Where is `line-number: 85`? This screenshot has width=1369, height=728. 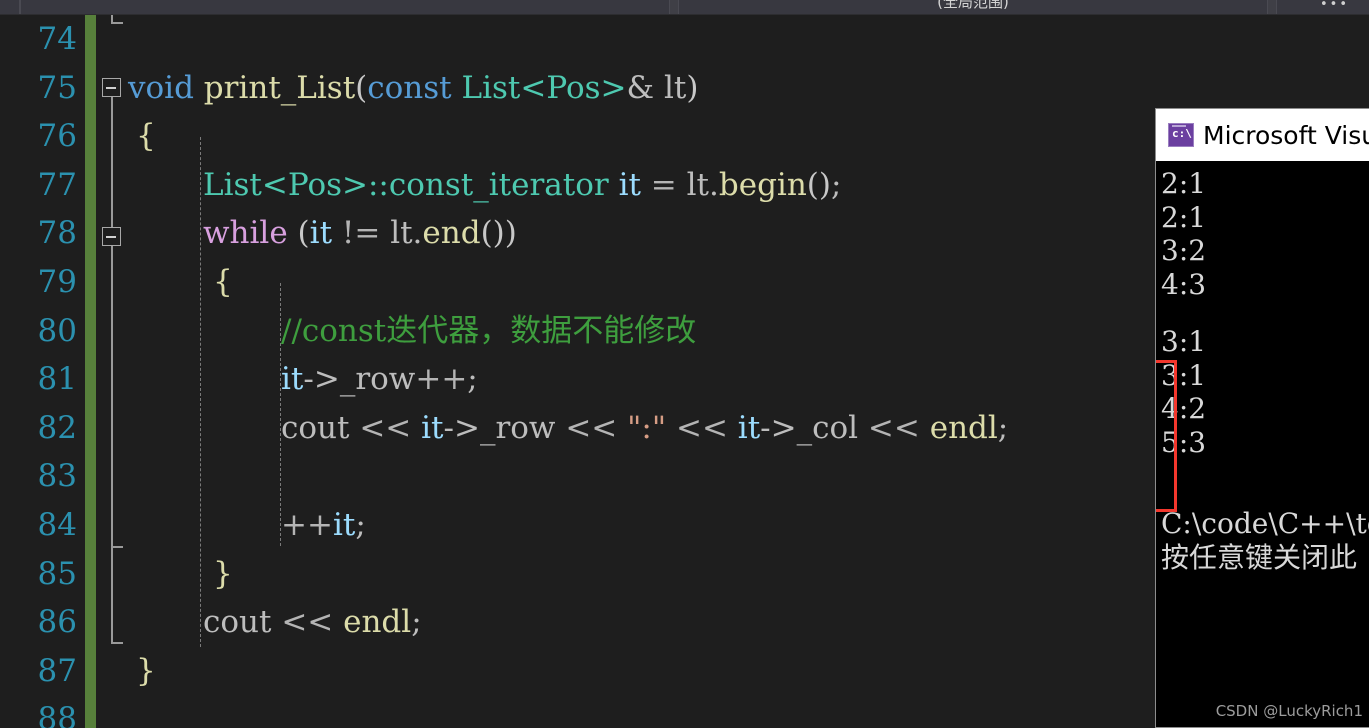
line-number: 85 is located at coordinates (57, 573).